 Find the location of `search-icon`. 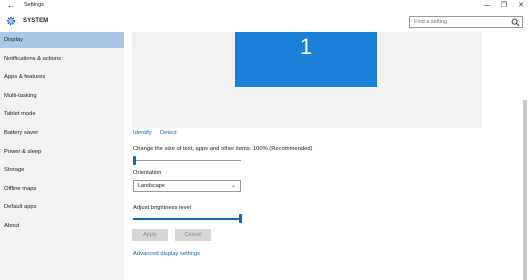

search-icon is located at coordinates (515, 22).